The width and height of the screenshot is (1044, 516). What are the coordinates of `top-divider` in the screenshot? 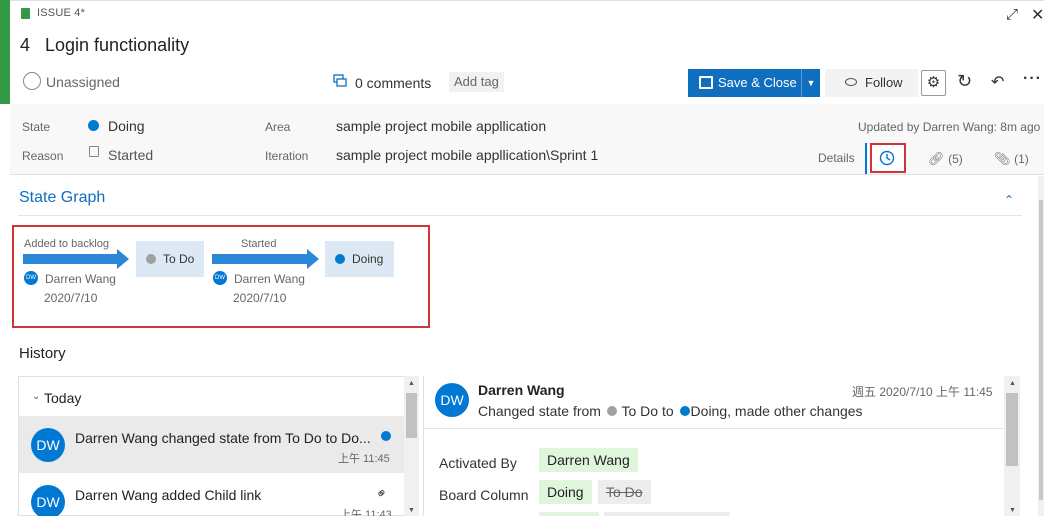 It's located at (527, 0).